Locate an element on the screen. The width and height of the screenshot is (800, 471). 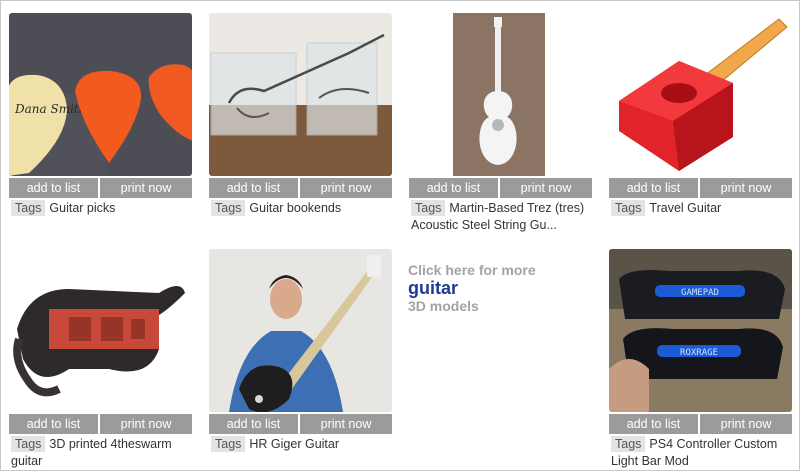
svg-text: Dana Smith is located at coordinates (50, 109).